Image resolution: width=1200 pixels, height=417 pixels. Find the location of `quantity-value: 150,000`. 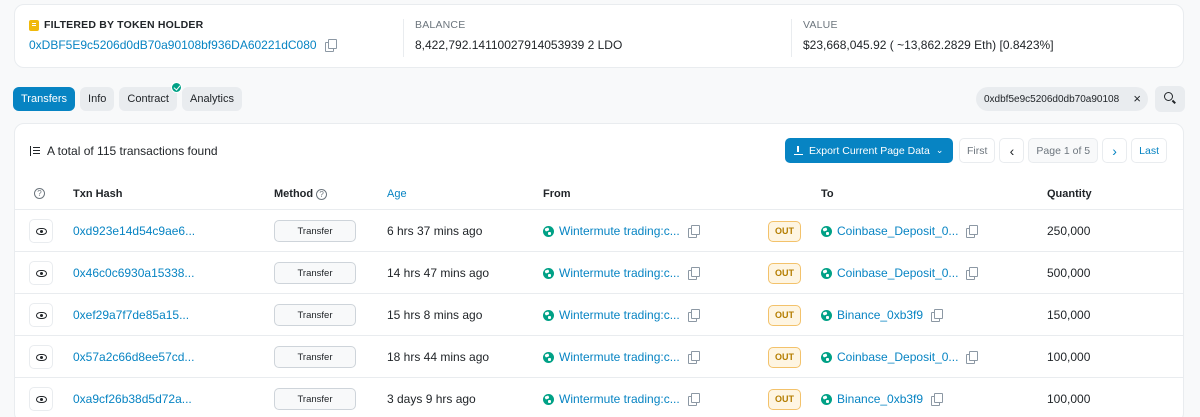

quantity-value: 150,000 is located at coordinates (1069, 315).